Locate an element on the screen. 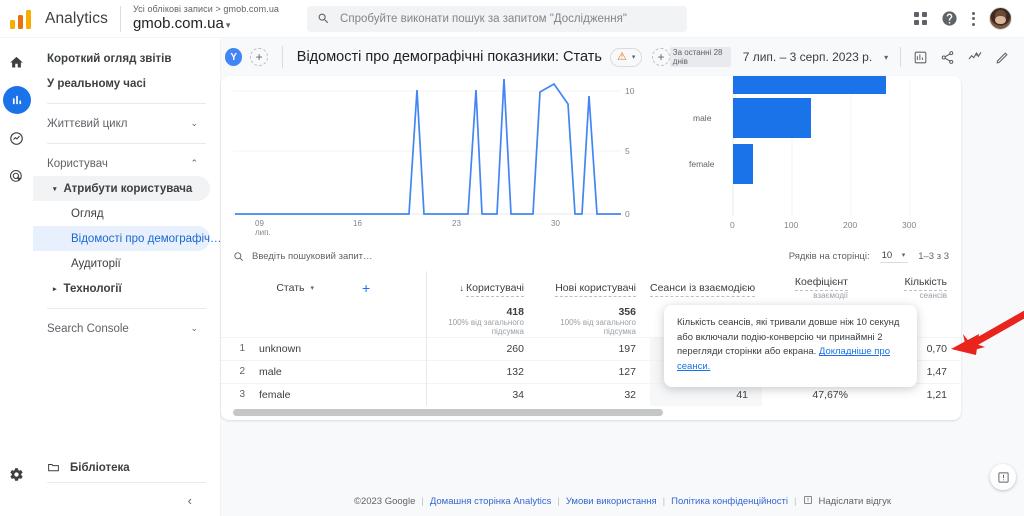 The image size is (1024, 516). sidebar-item-label: Бібліотека is located at coordinates (100, 467).